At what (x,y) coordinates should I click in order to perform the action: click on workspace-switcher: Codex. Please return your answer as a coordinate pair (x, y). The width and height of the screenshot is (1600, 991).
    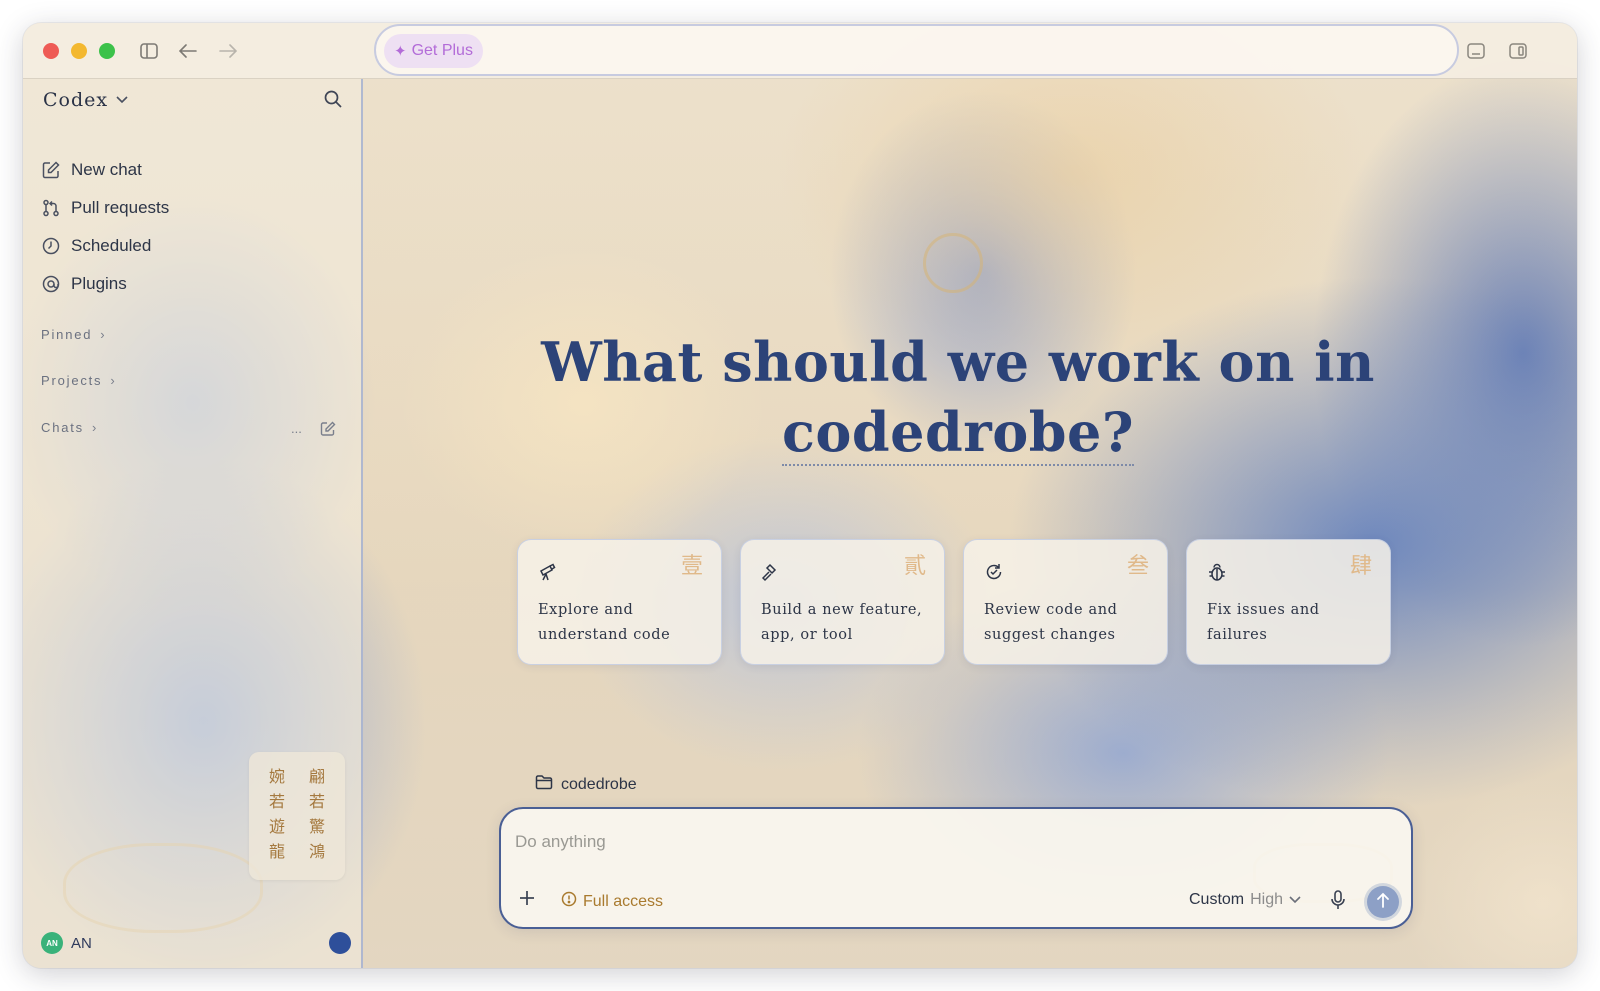
    Looking at the image, I should click on (85, 100).